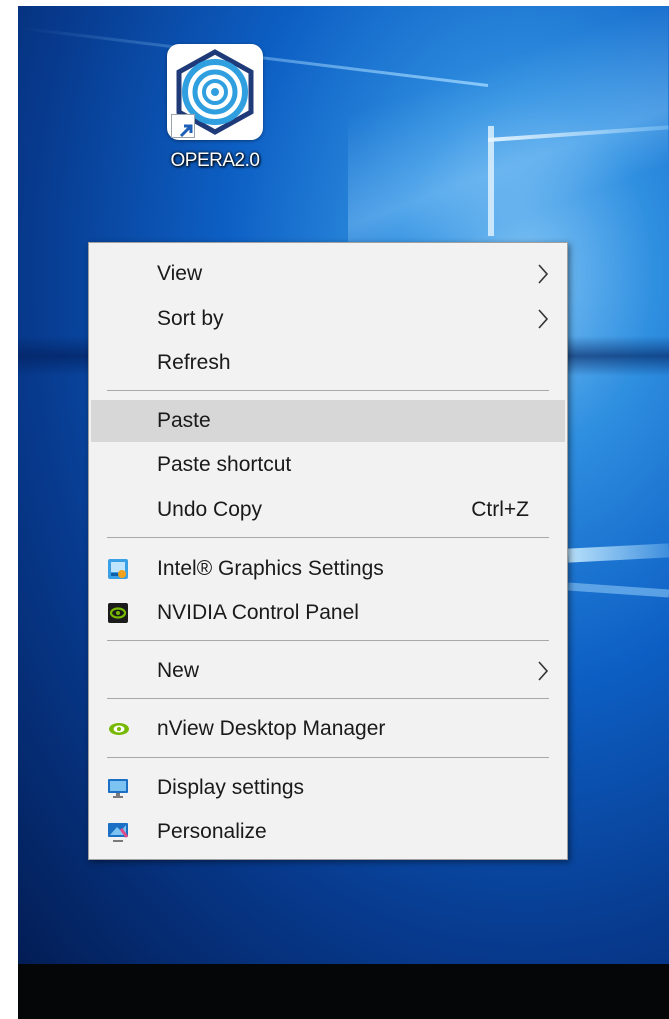  I want to click on intel-graphics-icon, so click(118, 569).